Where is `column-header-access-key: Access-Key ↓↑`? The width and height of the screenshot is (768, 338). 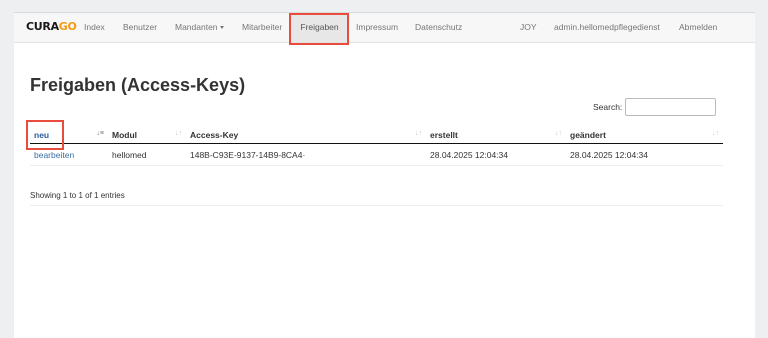 column-header-access-key: Access-Key ↓↑ is located at coordinates (306, 135).